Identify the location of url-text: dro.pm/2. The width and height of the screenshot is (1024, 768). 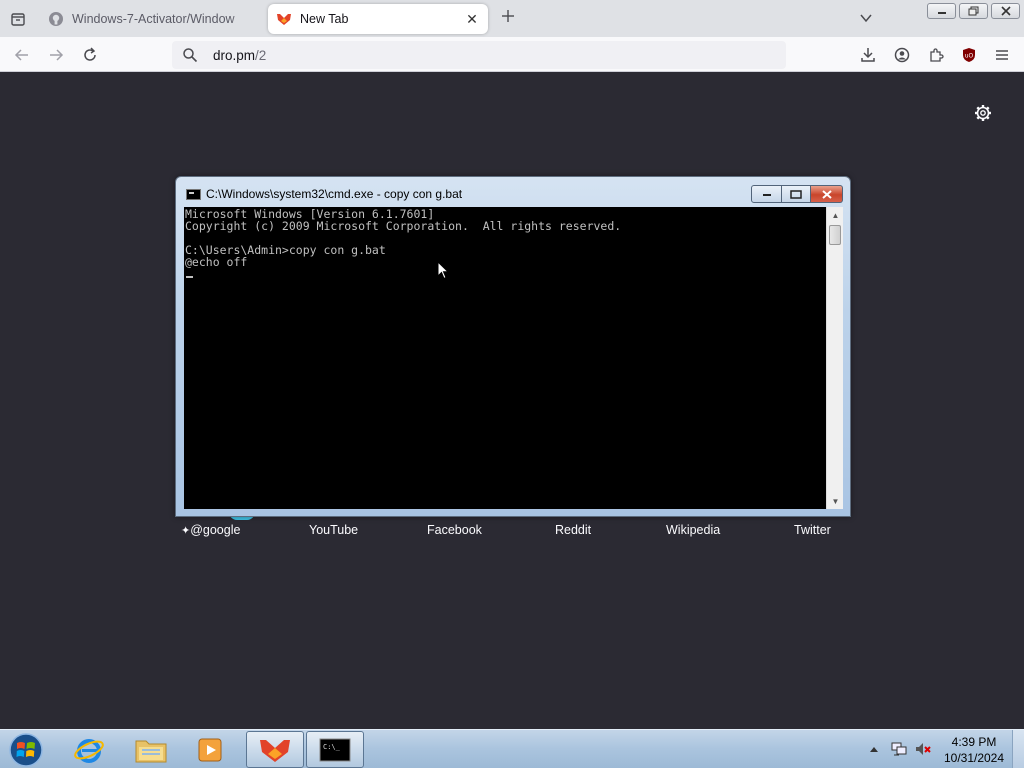
(239, 55).